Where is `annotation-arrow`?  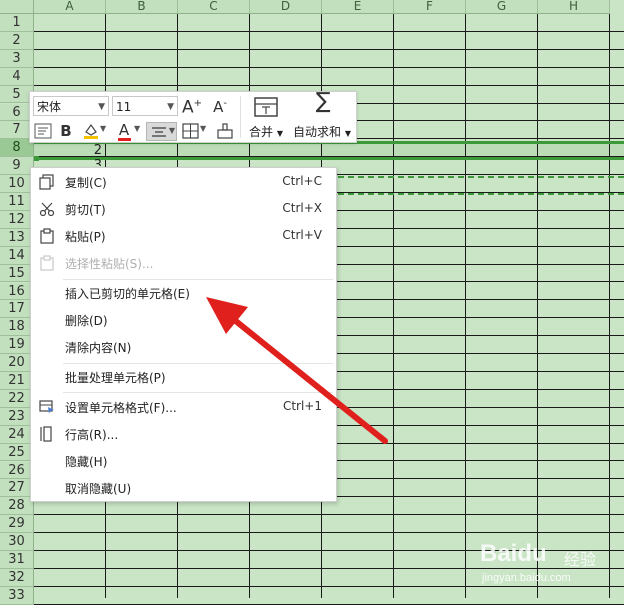 annotation-arrow is located at coordinates (297, 370).